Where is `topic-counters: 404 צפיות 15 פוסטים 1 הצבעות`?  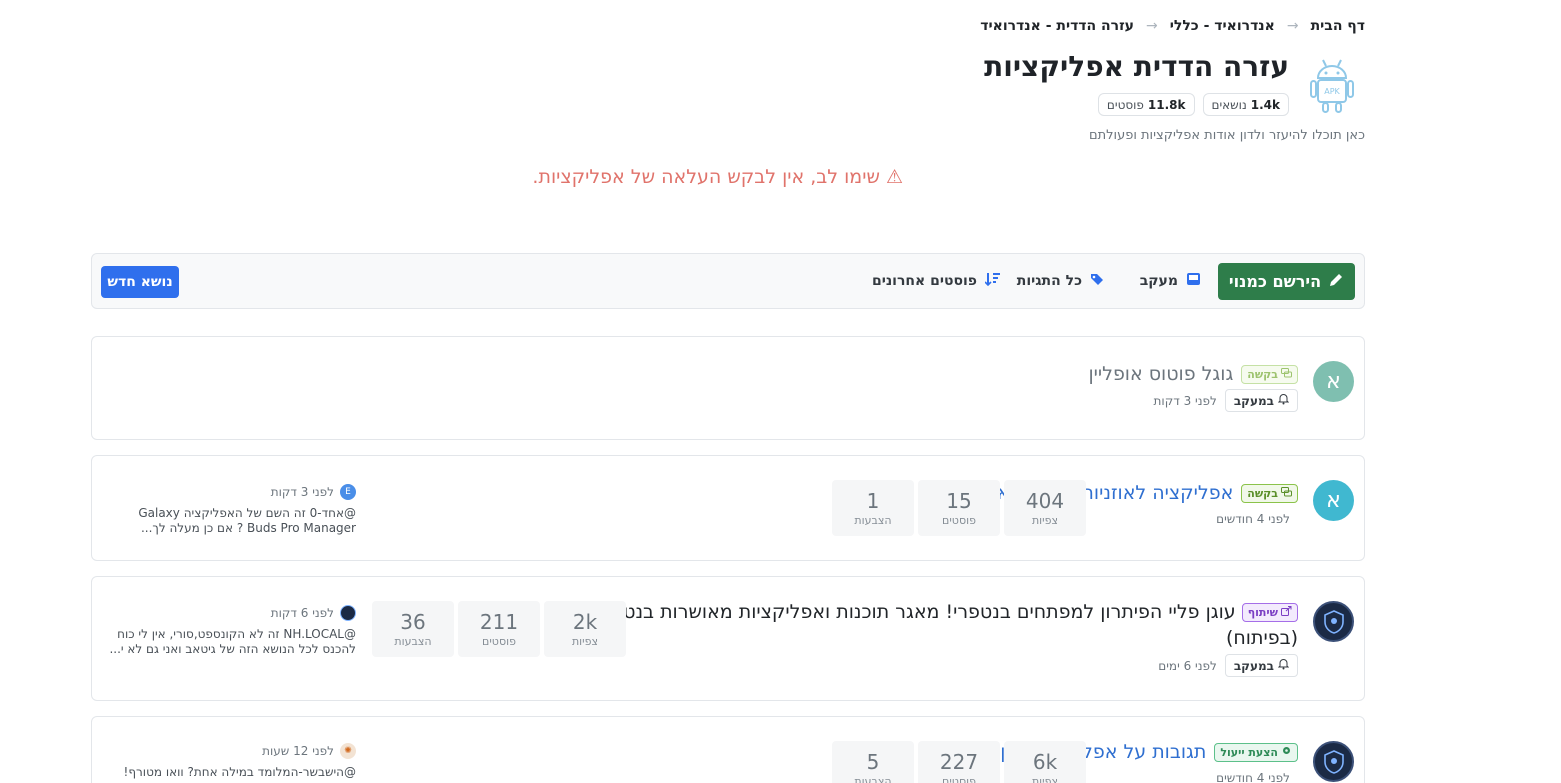 topic-counters: 404 צפיות 15 פוסטים 1 הצבעות is located at coordinates (959, 508).